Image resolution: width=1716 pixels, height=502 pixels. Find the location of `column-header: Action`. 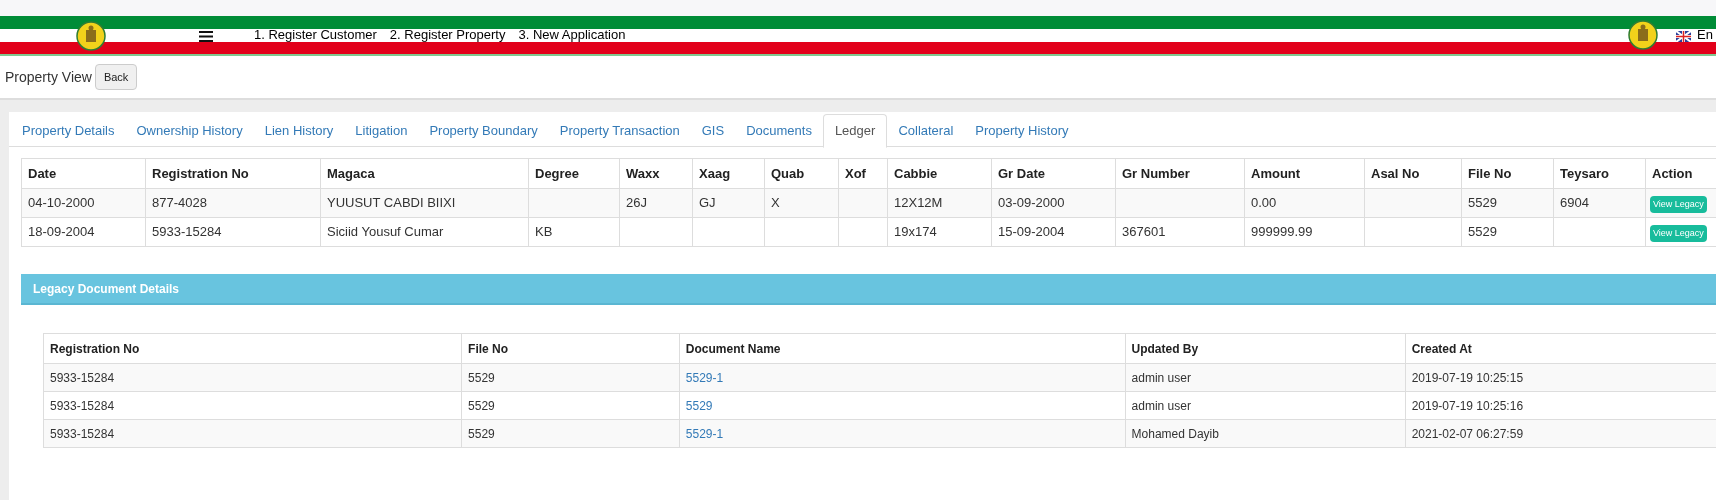

column-header: Action is located at coordinates (1680, 173).